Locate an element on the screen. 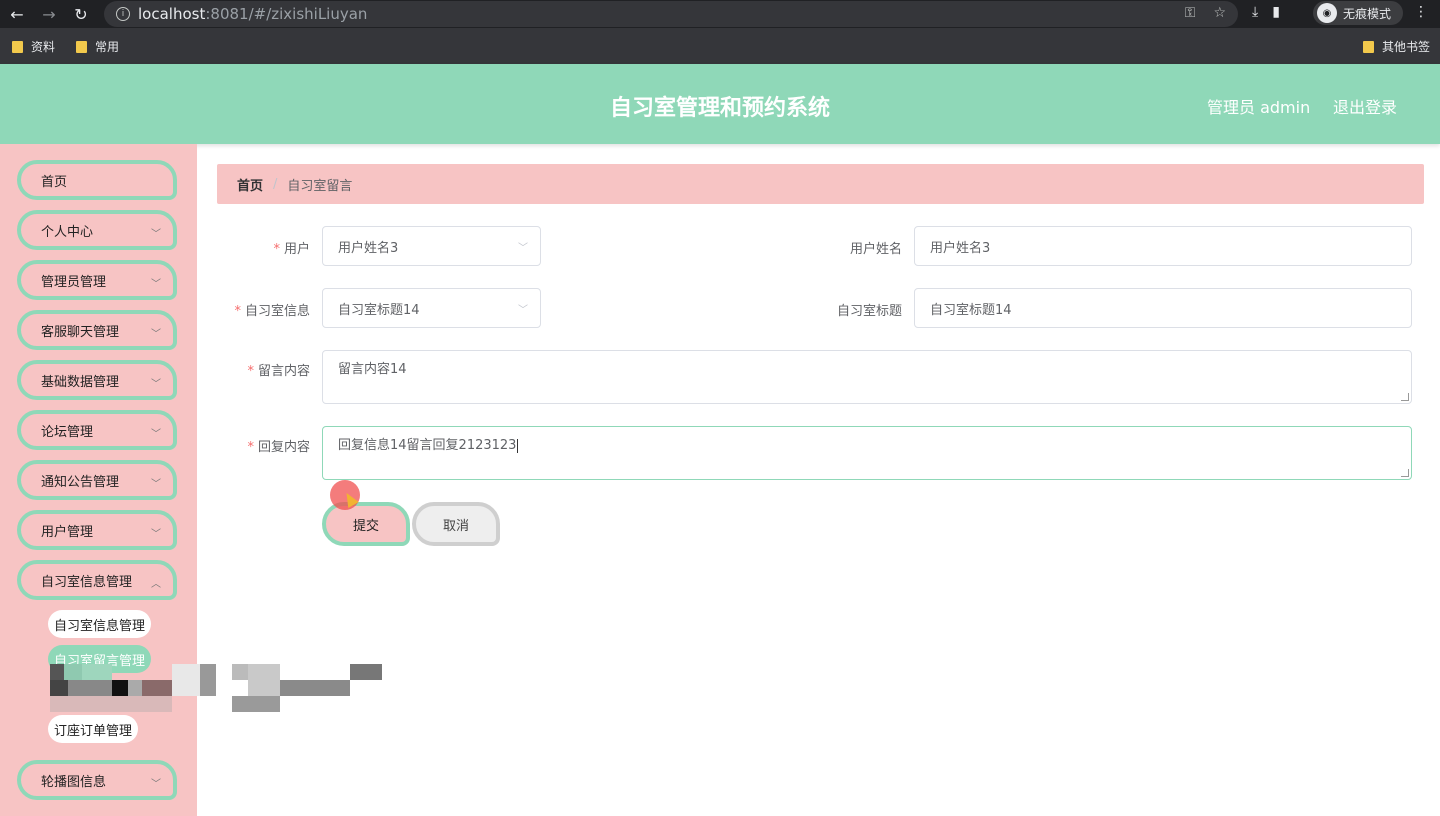  sidebar-subitem-seat-order: 订座订单管理 is located at coordinates (93, 729).